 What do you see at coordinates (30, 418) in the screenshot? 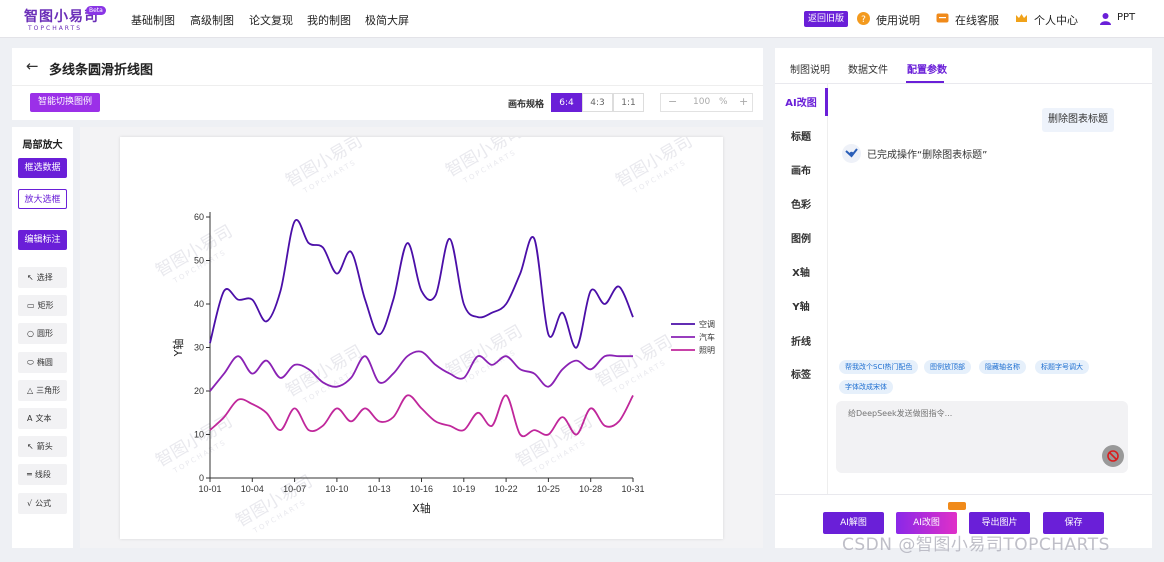
I see `text-icon: A` at bounding box center [30, 418].